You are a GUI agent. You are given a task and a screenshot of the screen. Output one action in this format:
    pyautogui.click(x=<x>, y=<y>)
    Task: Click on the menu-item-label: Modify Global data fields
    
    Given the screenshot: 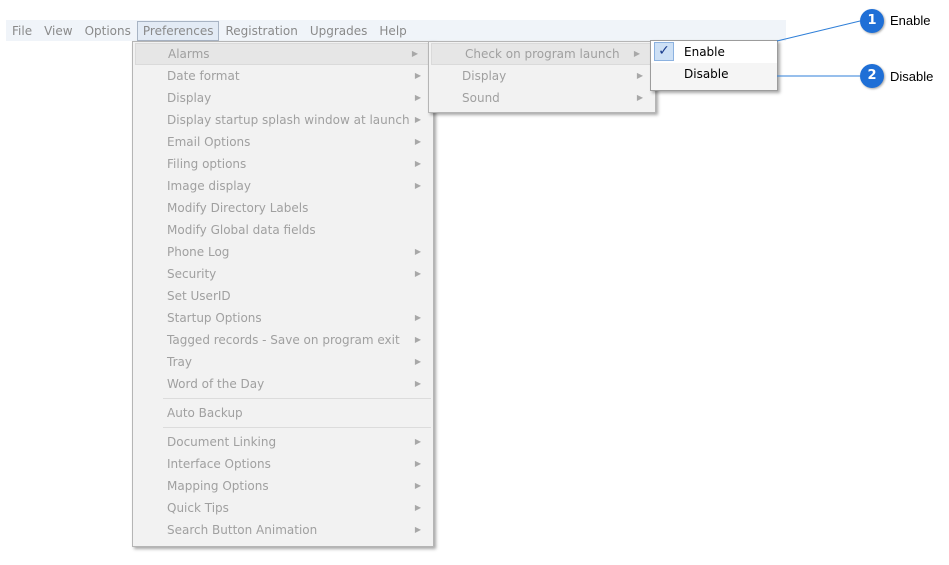 What is the action you would take?
    pyautogui.click(x=241, y=230)
    